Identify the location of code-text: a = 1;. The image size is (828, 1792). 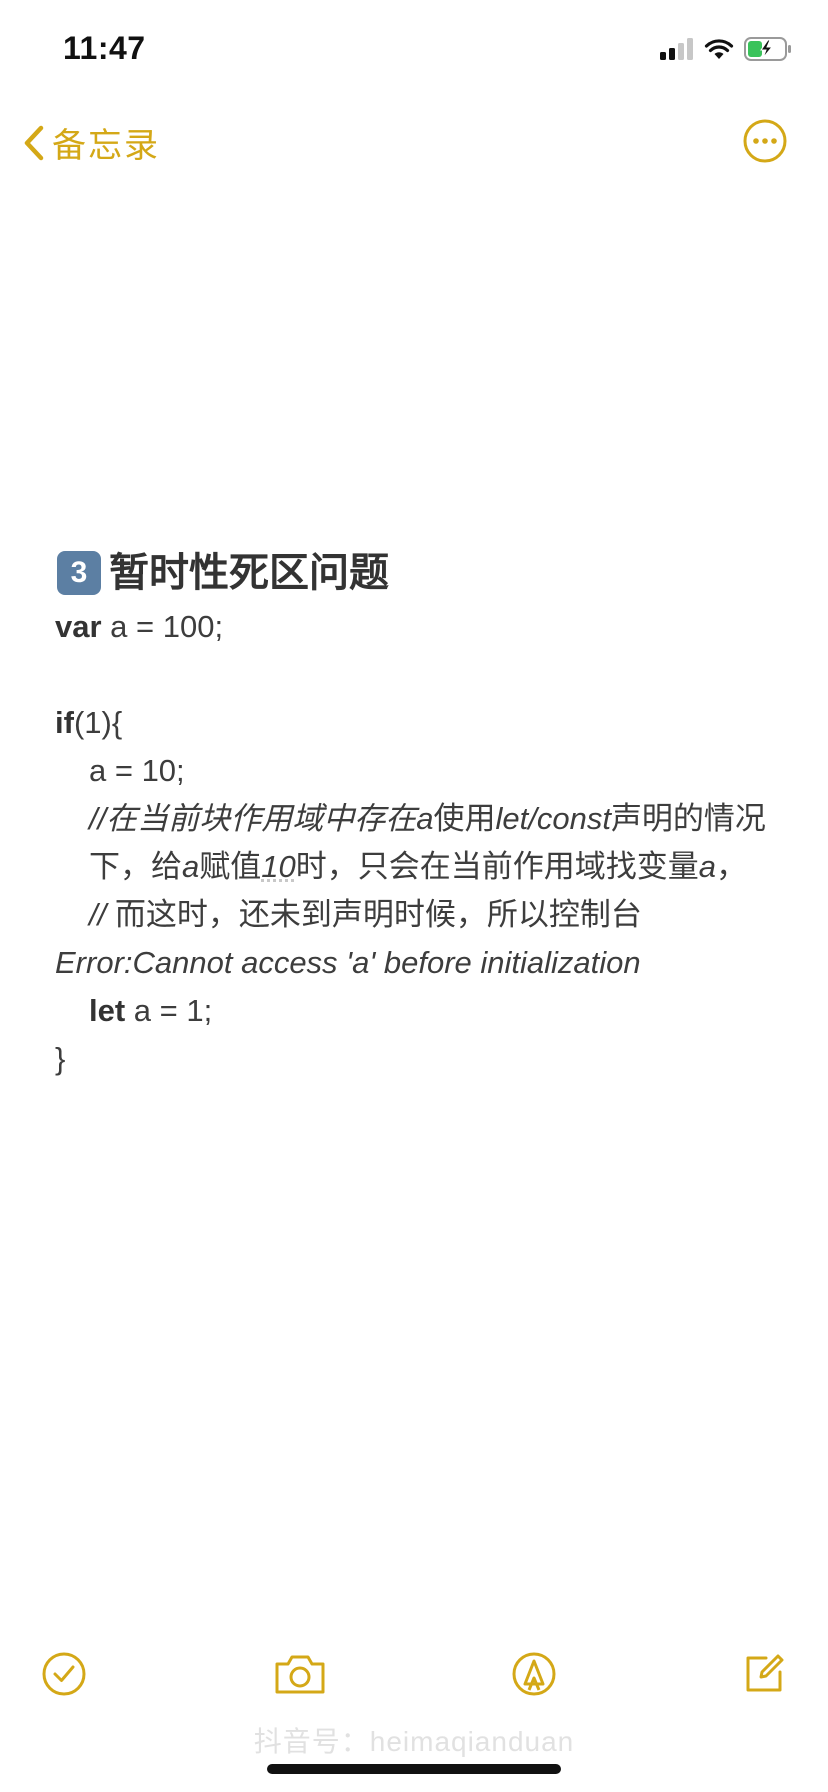
(169, 1010).